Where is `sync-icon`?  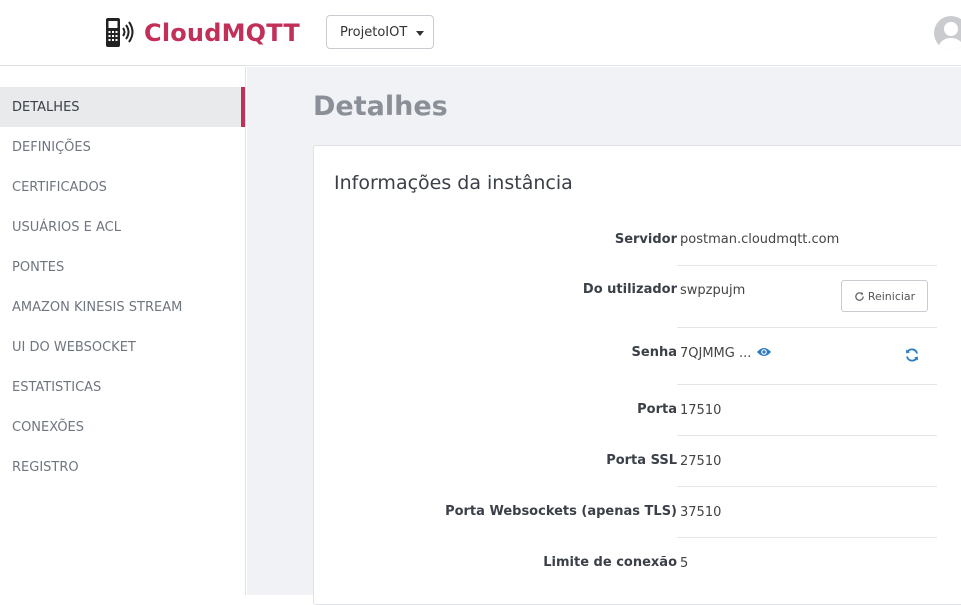 sync-icon is located at coordinates (912, 355).